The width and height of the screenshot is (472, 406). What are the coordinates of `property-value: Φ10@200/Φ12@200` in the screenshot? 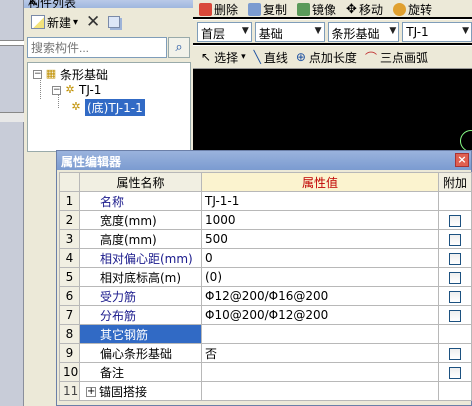 It's located at (320, 315).